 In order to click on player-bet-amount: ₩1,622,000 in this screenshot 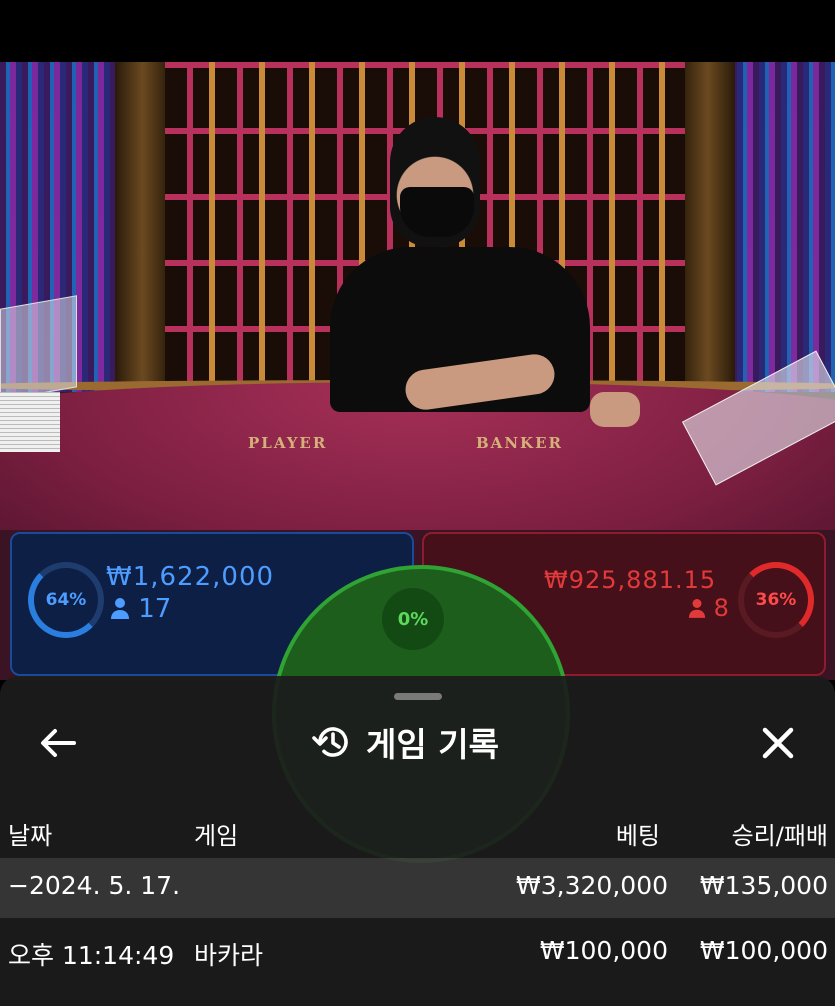, I will do `click(190, 577)`.